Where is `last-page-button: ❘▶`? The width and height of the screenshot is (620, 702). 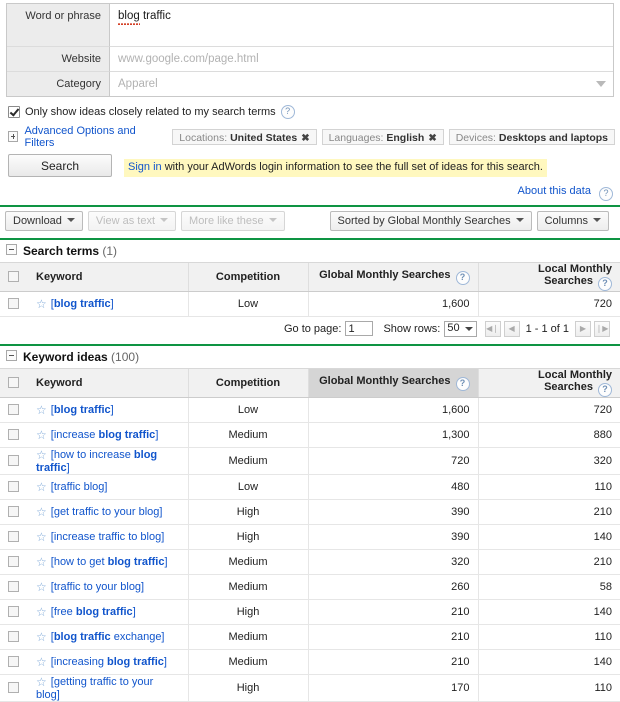
last-page-button: ❘▶ is located at coordinates (602, 328).